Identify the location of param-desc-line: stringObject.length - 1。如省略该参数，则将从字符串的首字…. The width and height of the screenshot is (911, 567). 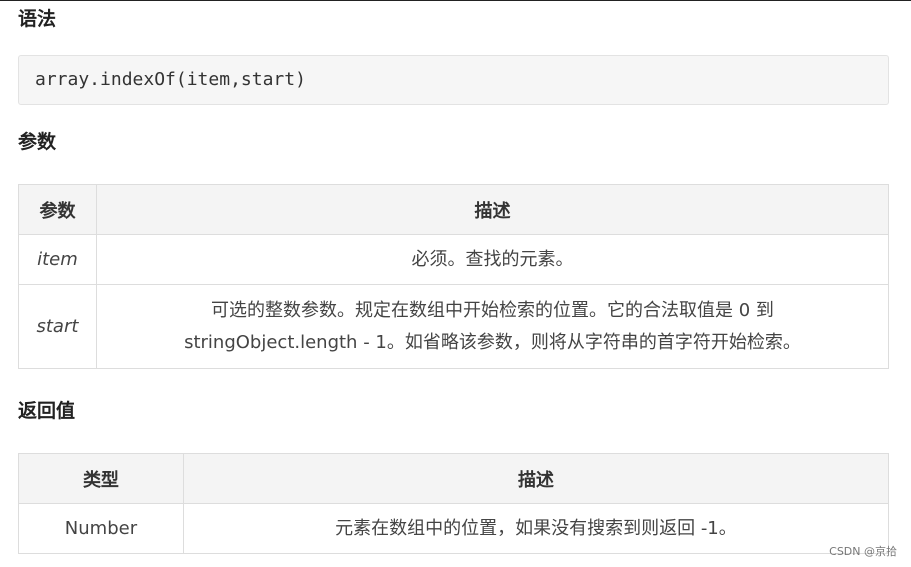
(492, 342).